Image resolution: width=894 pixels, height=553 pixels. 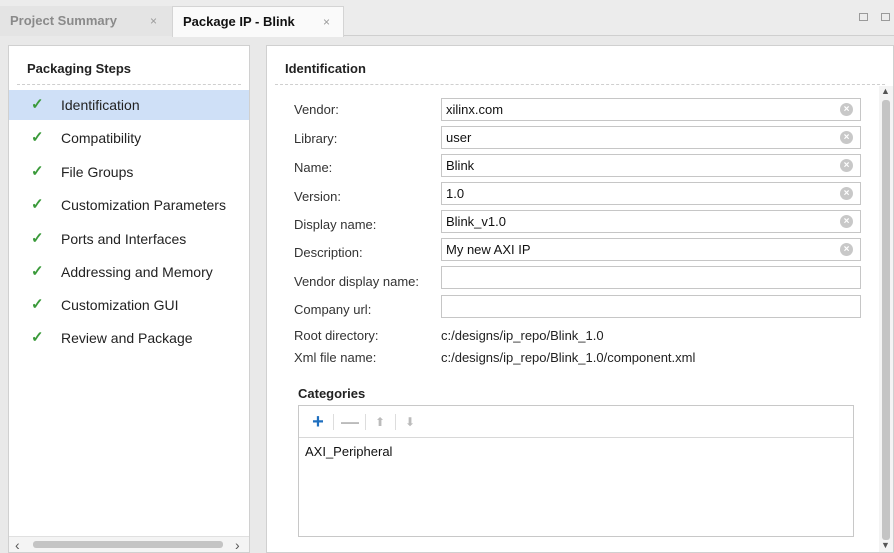 What do you see at coordinates (17, 545) in the screenshot?
I see `scroll-left-icon: ‹` at bounding box center [17, 545].